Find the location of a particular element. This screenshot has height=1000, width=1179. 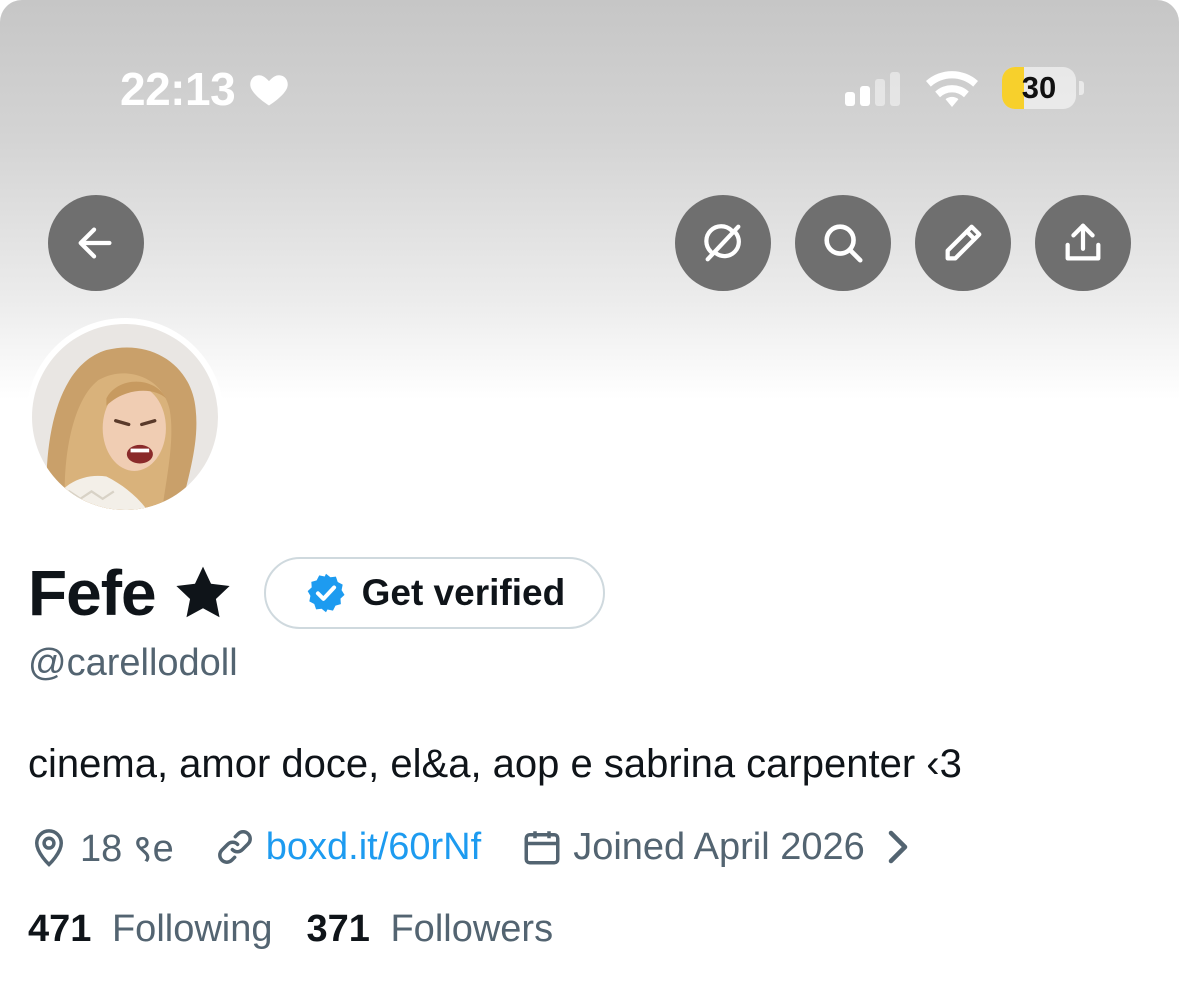

status-clock: 22:13 is located at coordinates (205, 89).